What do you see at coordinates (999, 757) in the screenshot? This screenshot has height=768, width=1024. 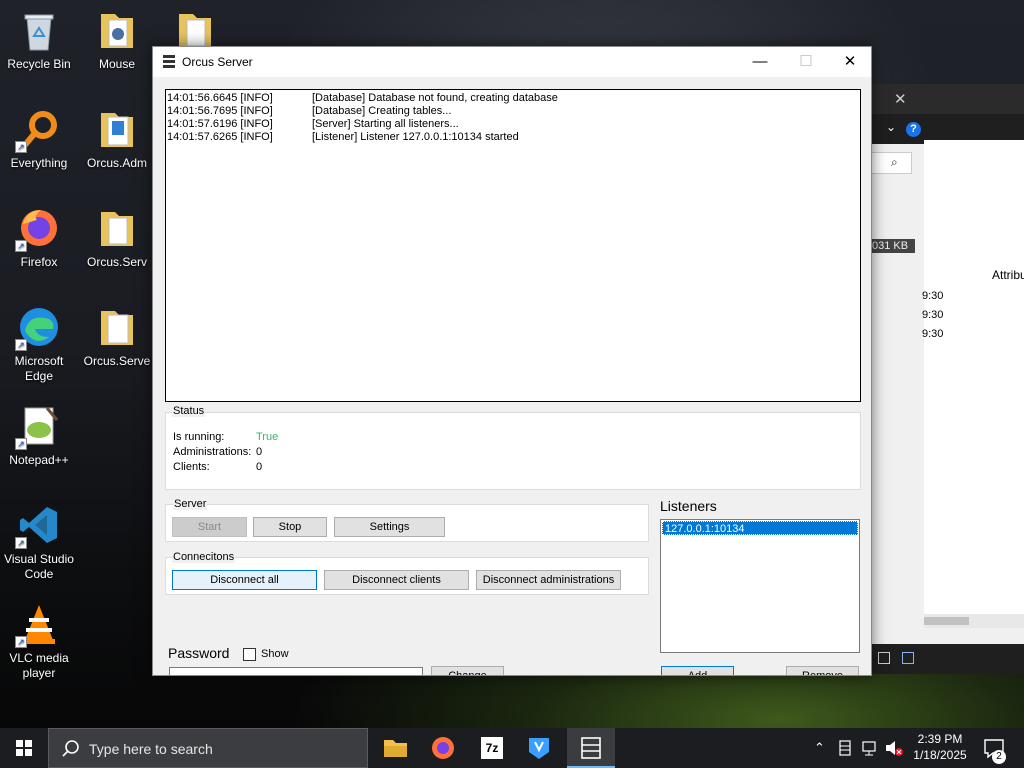 I see `notification-badge: 2` at bounding box center [999, 757].